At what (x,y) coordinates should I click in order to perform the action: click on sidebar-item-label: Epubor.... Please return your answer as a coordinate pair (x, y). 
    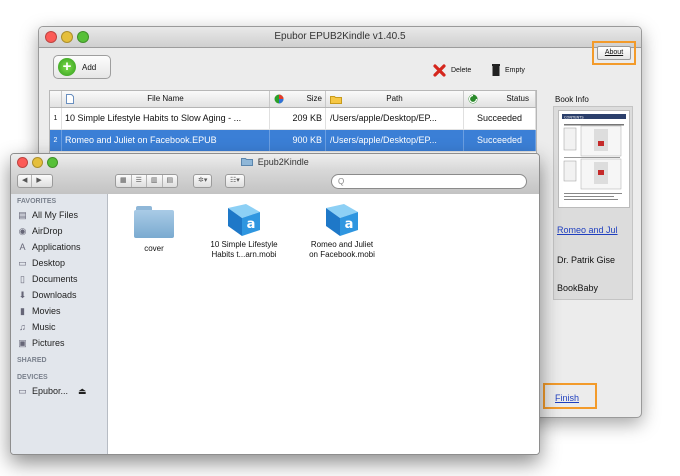
    Looking at the image, I should click on (50, 391).